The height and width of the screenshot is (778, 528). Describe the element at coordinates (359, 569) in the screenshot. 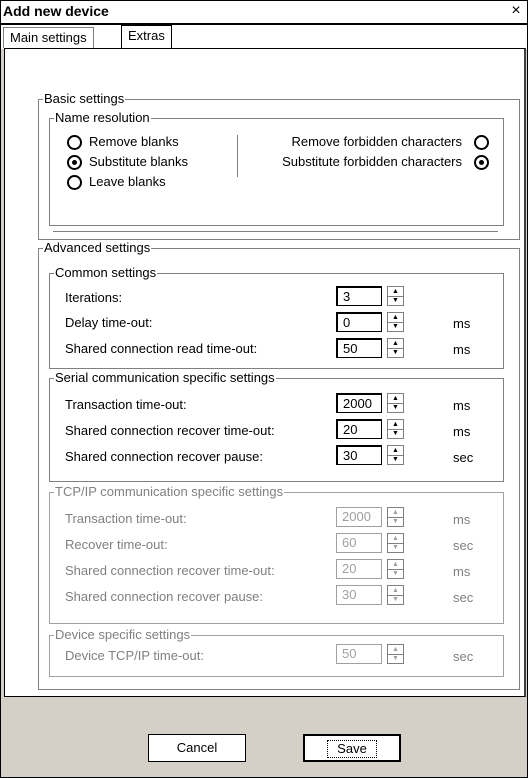

I see `tcpip-shared-recover-timeout-input: 20` at that location.